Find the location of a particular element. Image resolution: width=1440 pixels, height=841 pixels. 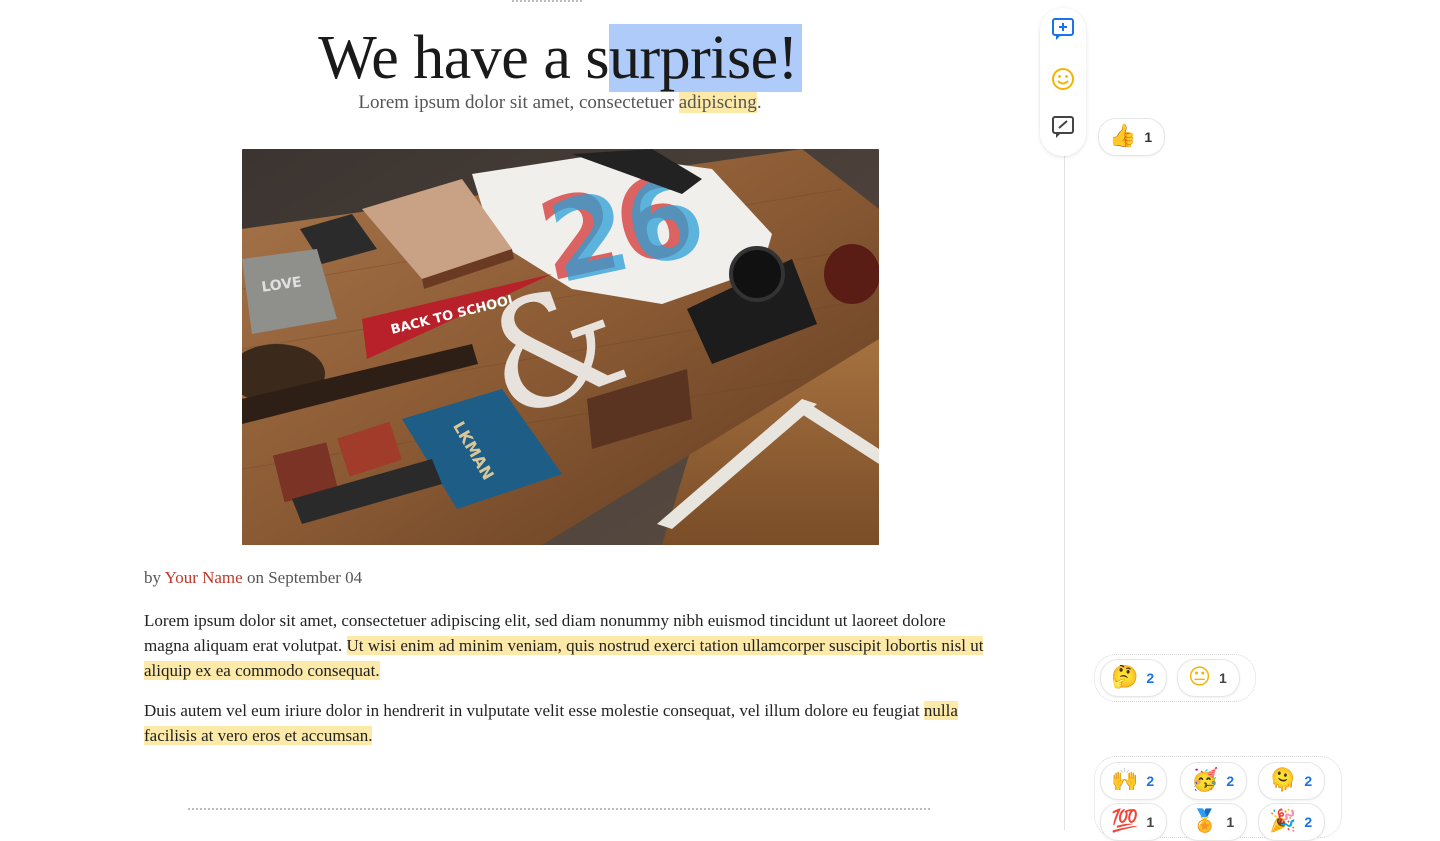

byline-prefix: by is located at coordinates (154, 577).